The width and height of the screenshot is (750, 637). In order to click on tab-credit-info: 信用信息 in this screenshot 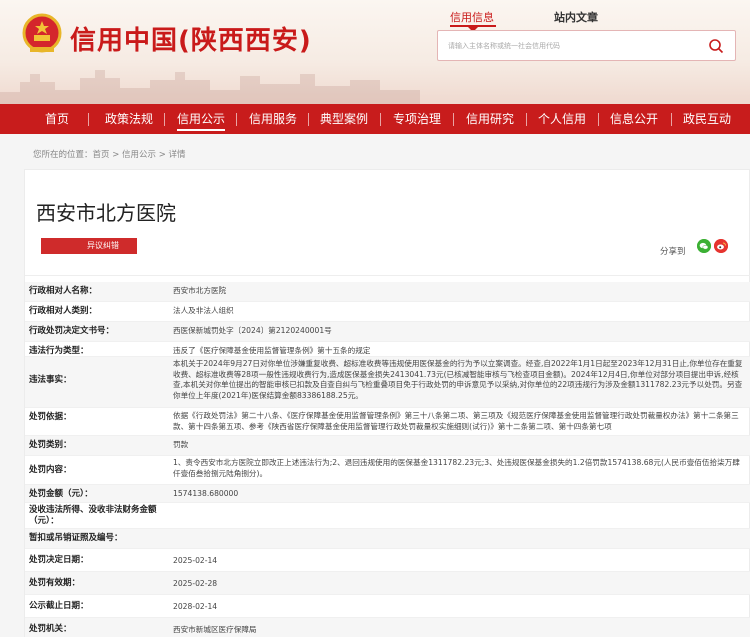, I will do `click(472, 17)`.